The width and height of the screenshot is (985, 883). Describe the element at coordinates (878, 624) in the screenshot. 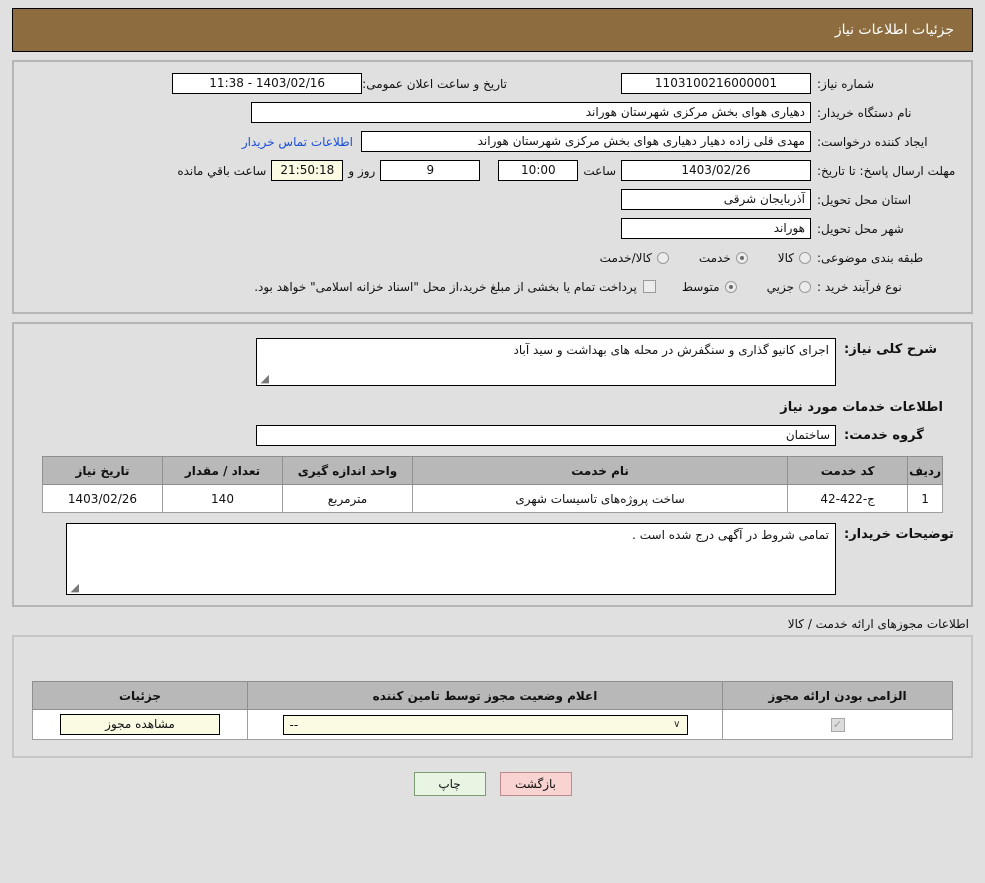

I see `permits-note: اطلاعات مجوزهای ارائه خدمت / کالا` at that location.